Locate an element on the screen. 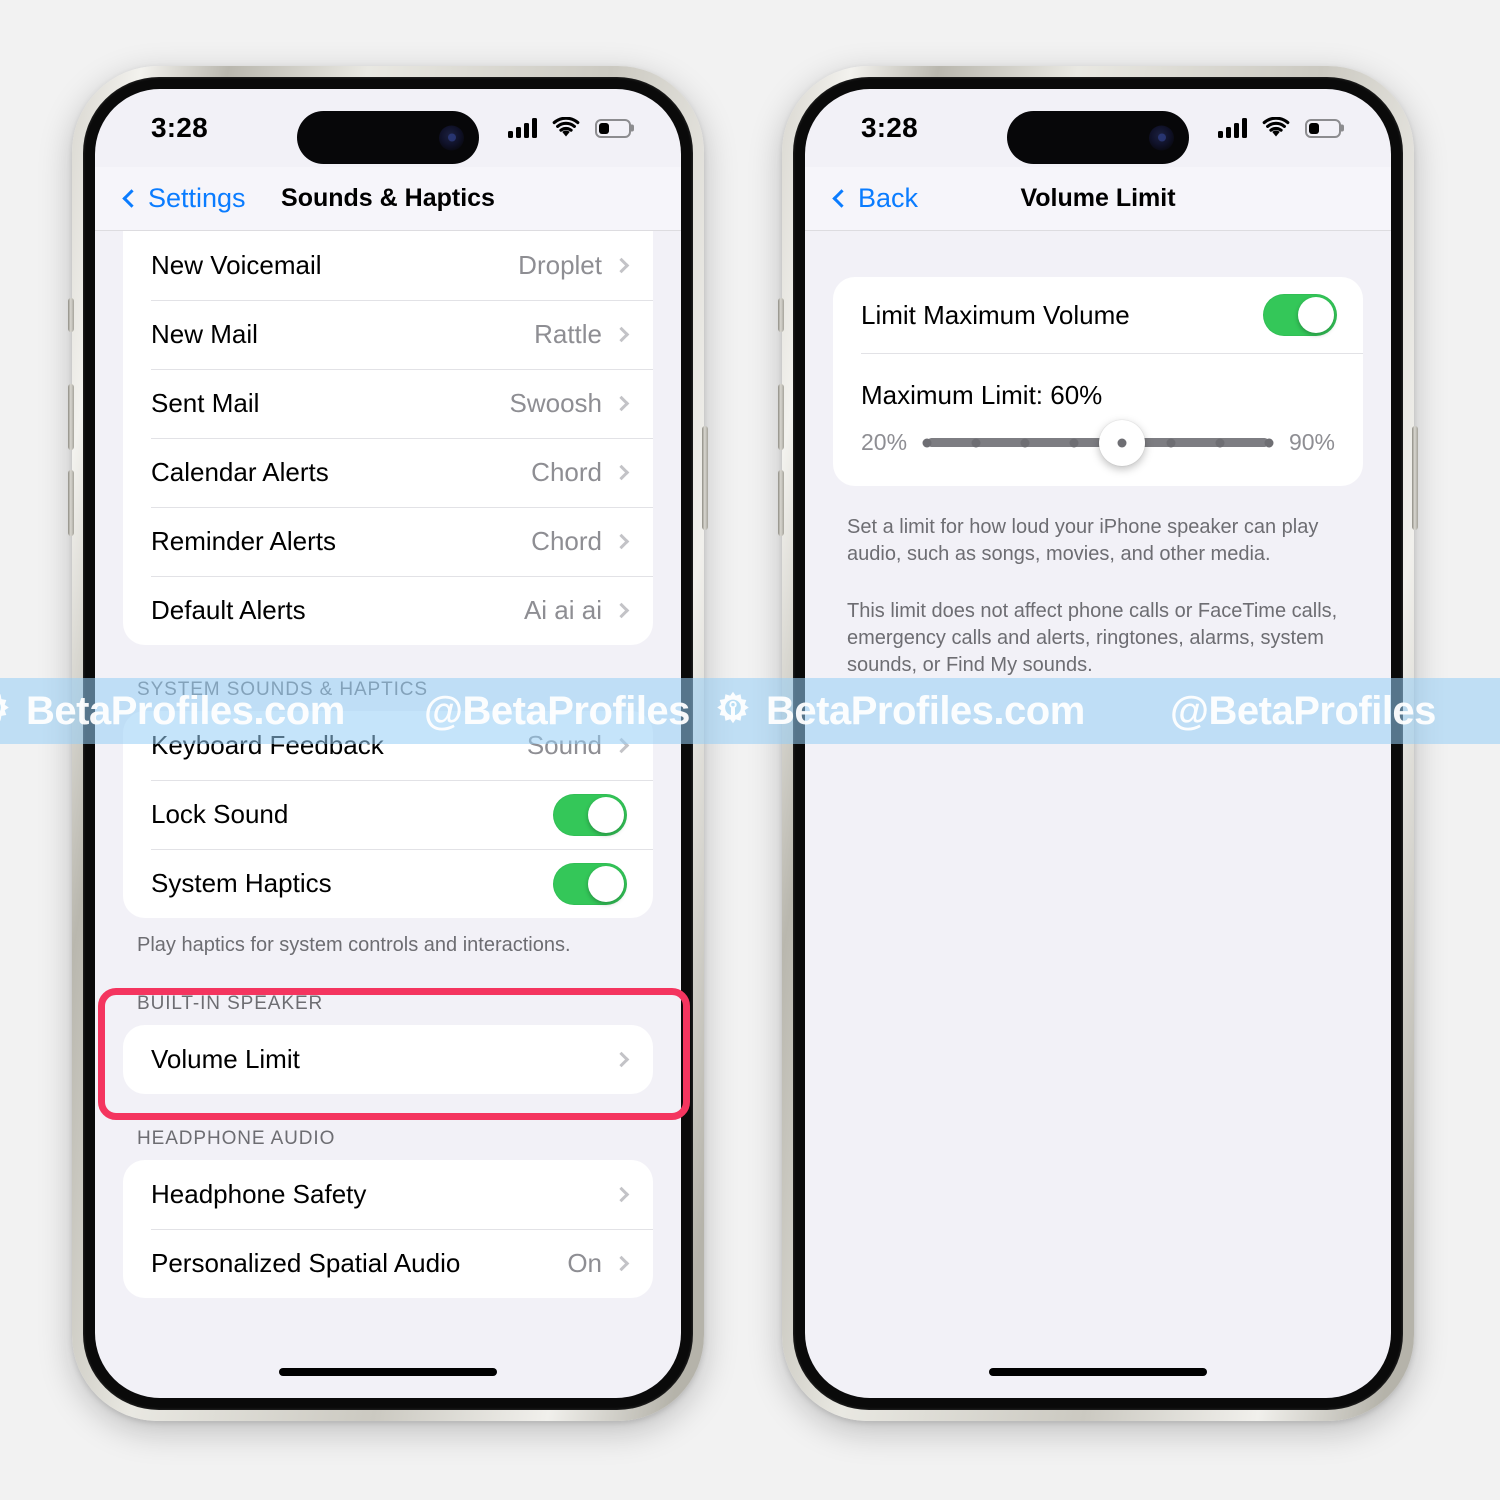 The height and width of the screenshot is (1500, 1500). section-header-system-sounds: SYSTEM SOUNDS & HAPTICS is located at coordinates (282, 689).